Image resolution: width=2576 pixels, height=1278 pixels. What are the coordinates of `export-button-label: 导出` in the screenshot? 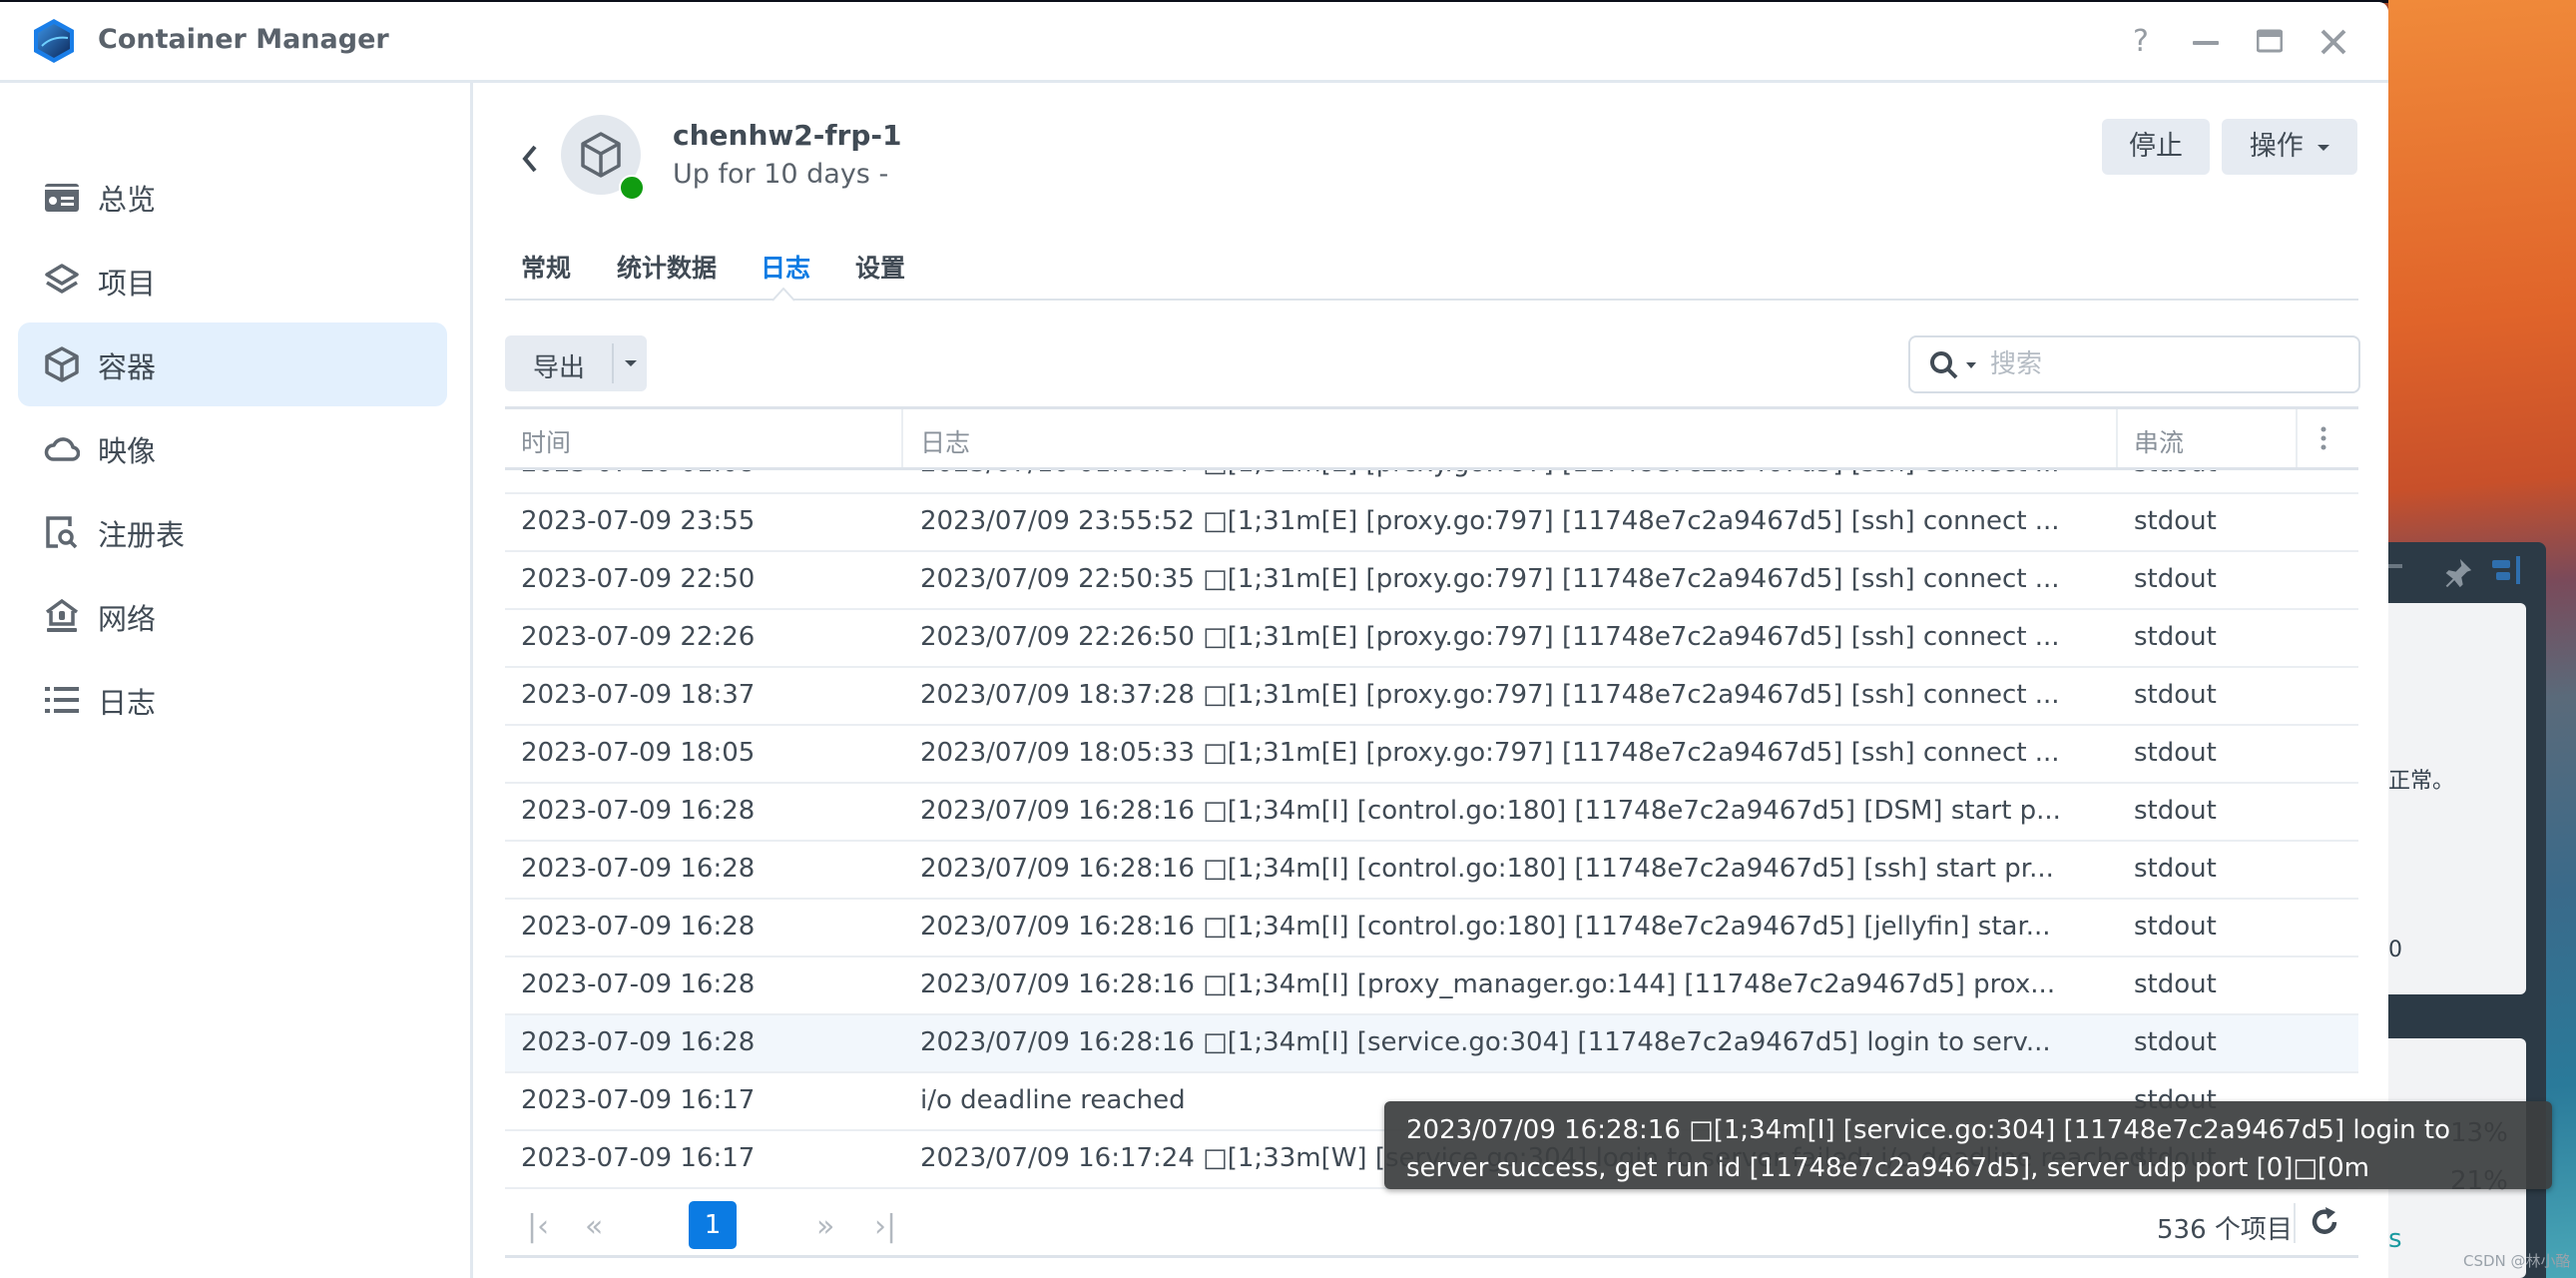 It's located at (559, 368).